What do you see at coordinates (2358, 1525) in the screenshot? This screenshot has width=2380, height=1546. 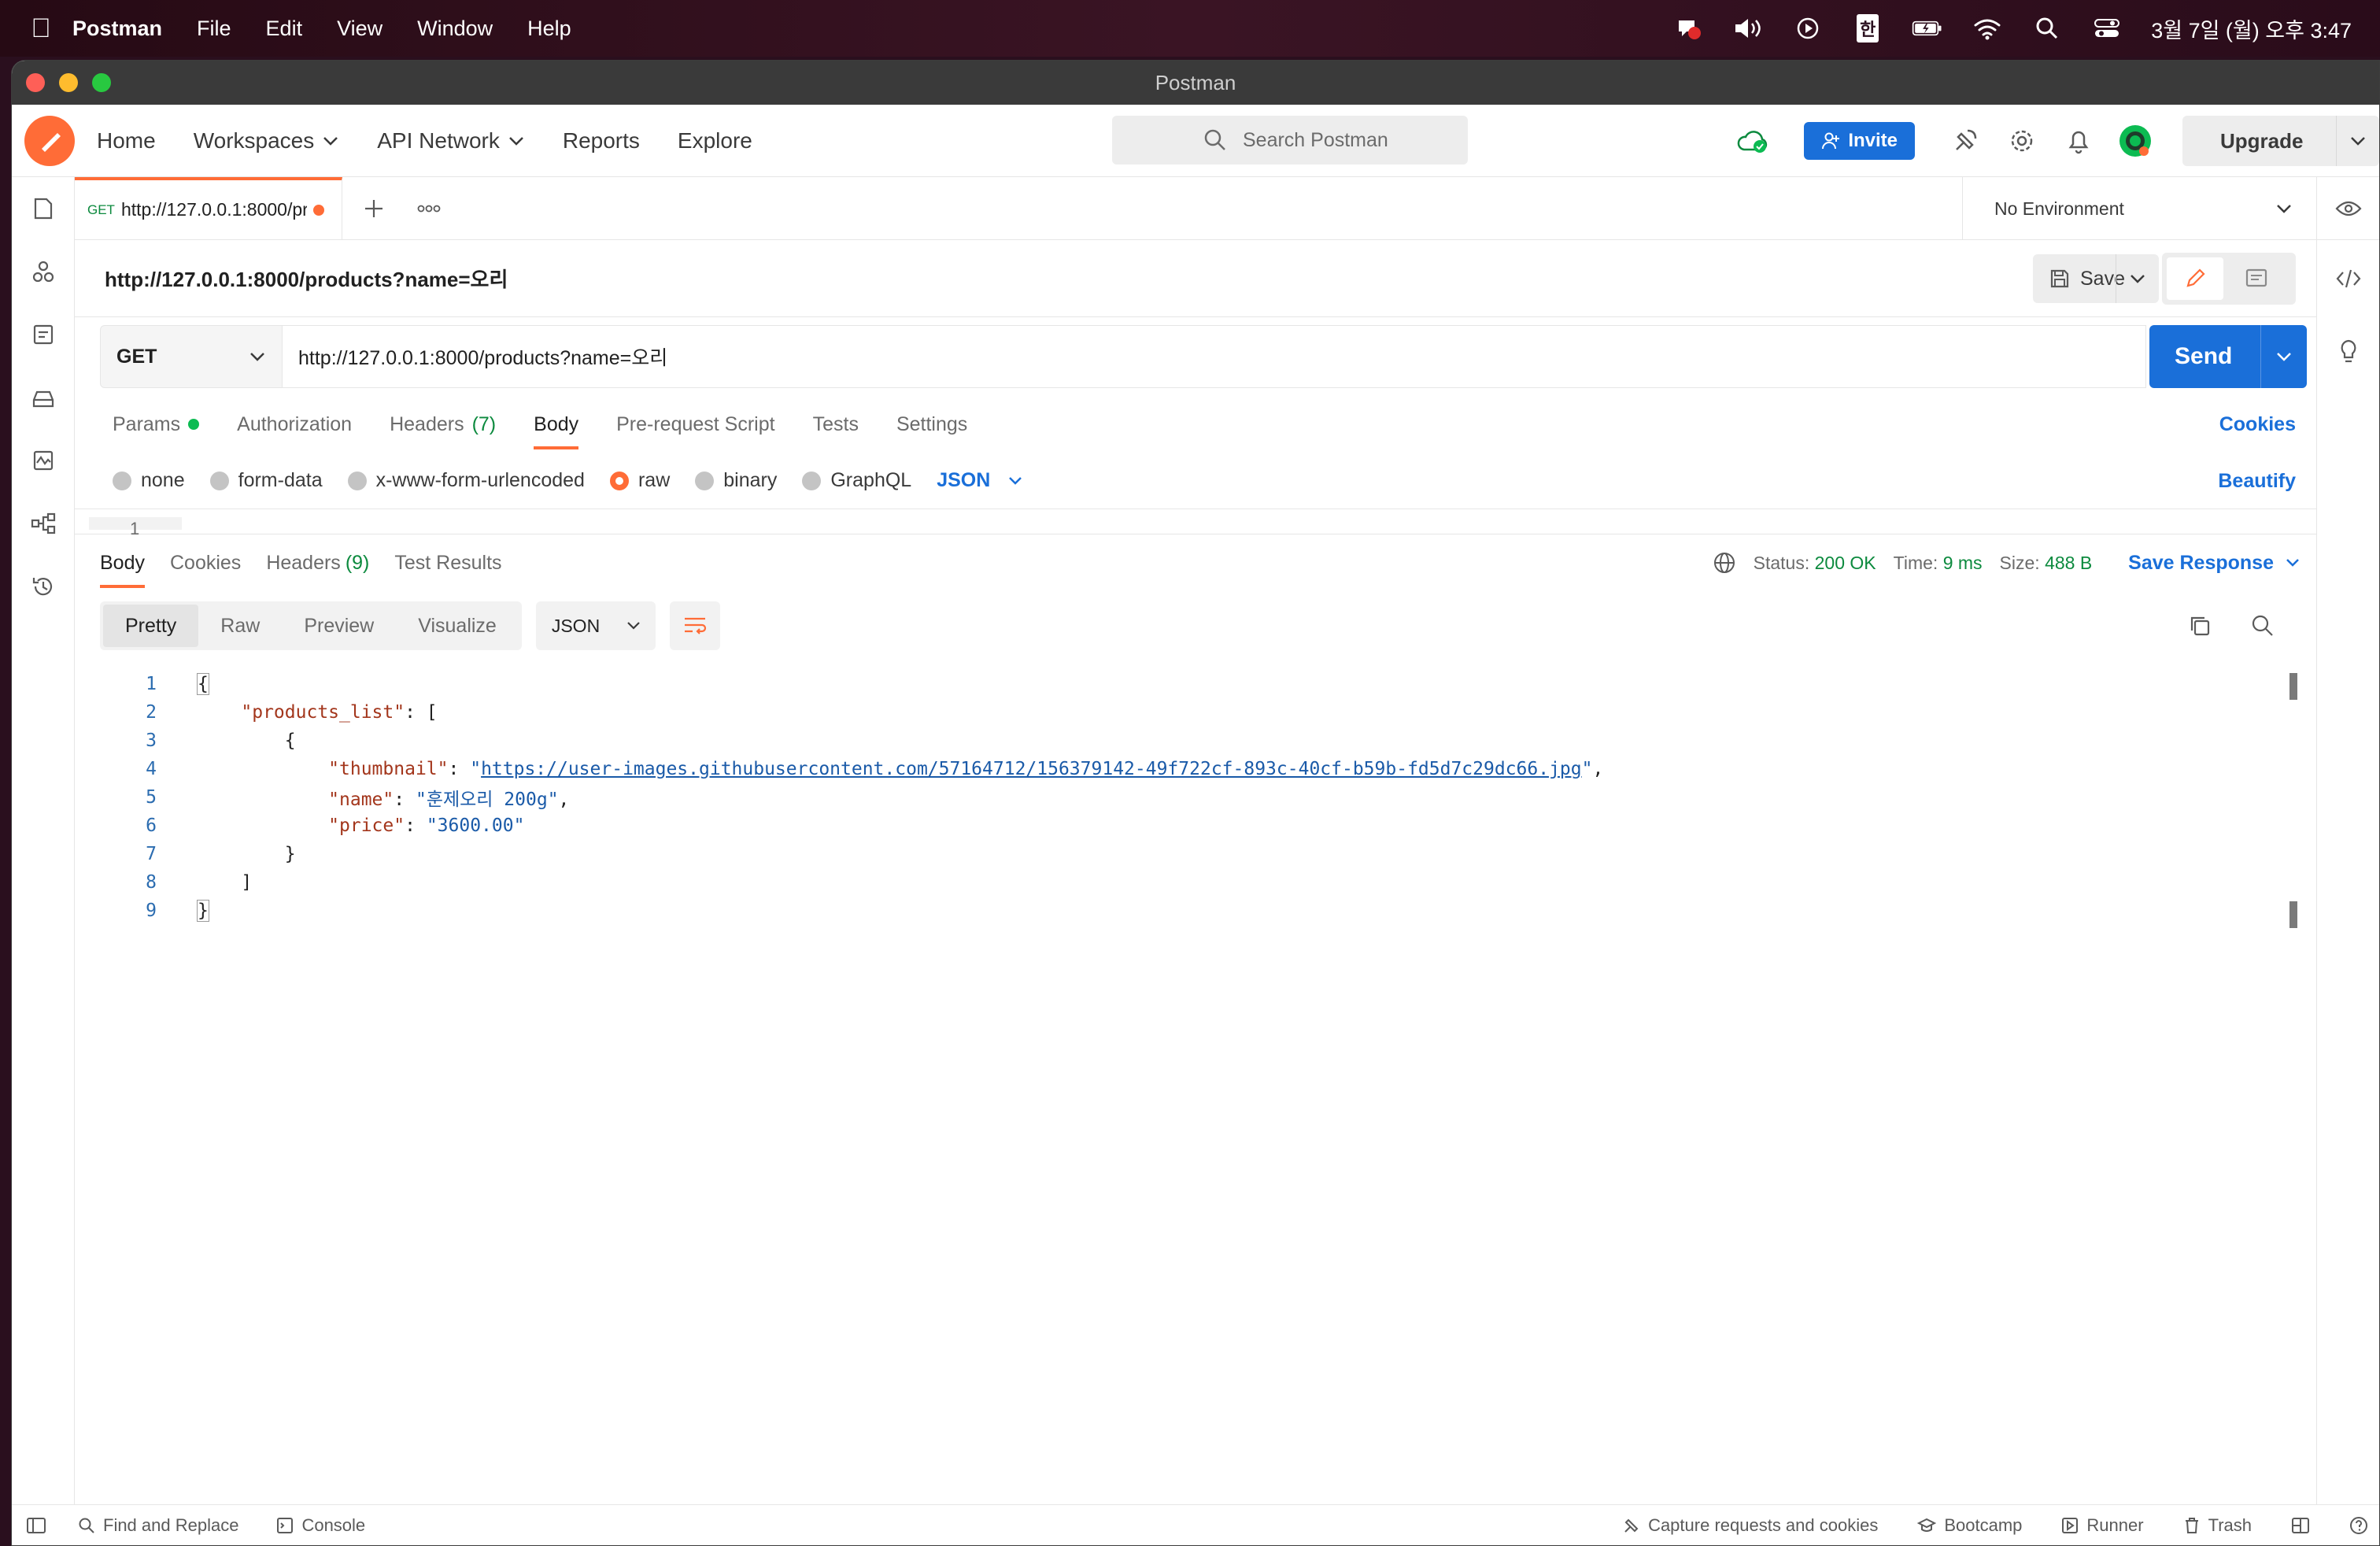 I see `help-icon` at bounding box center [2358, 1525].